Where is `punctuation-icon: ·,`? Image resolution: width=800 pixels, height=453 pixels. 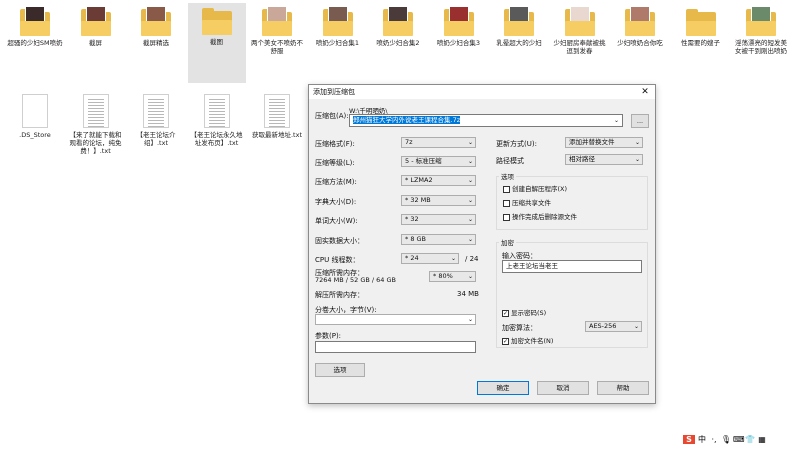 punctuation-icon: ·, is located at coordinates (714, 439).